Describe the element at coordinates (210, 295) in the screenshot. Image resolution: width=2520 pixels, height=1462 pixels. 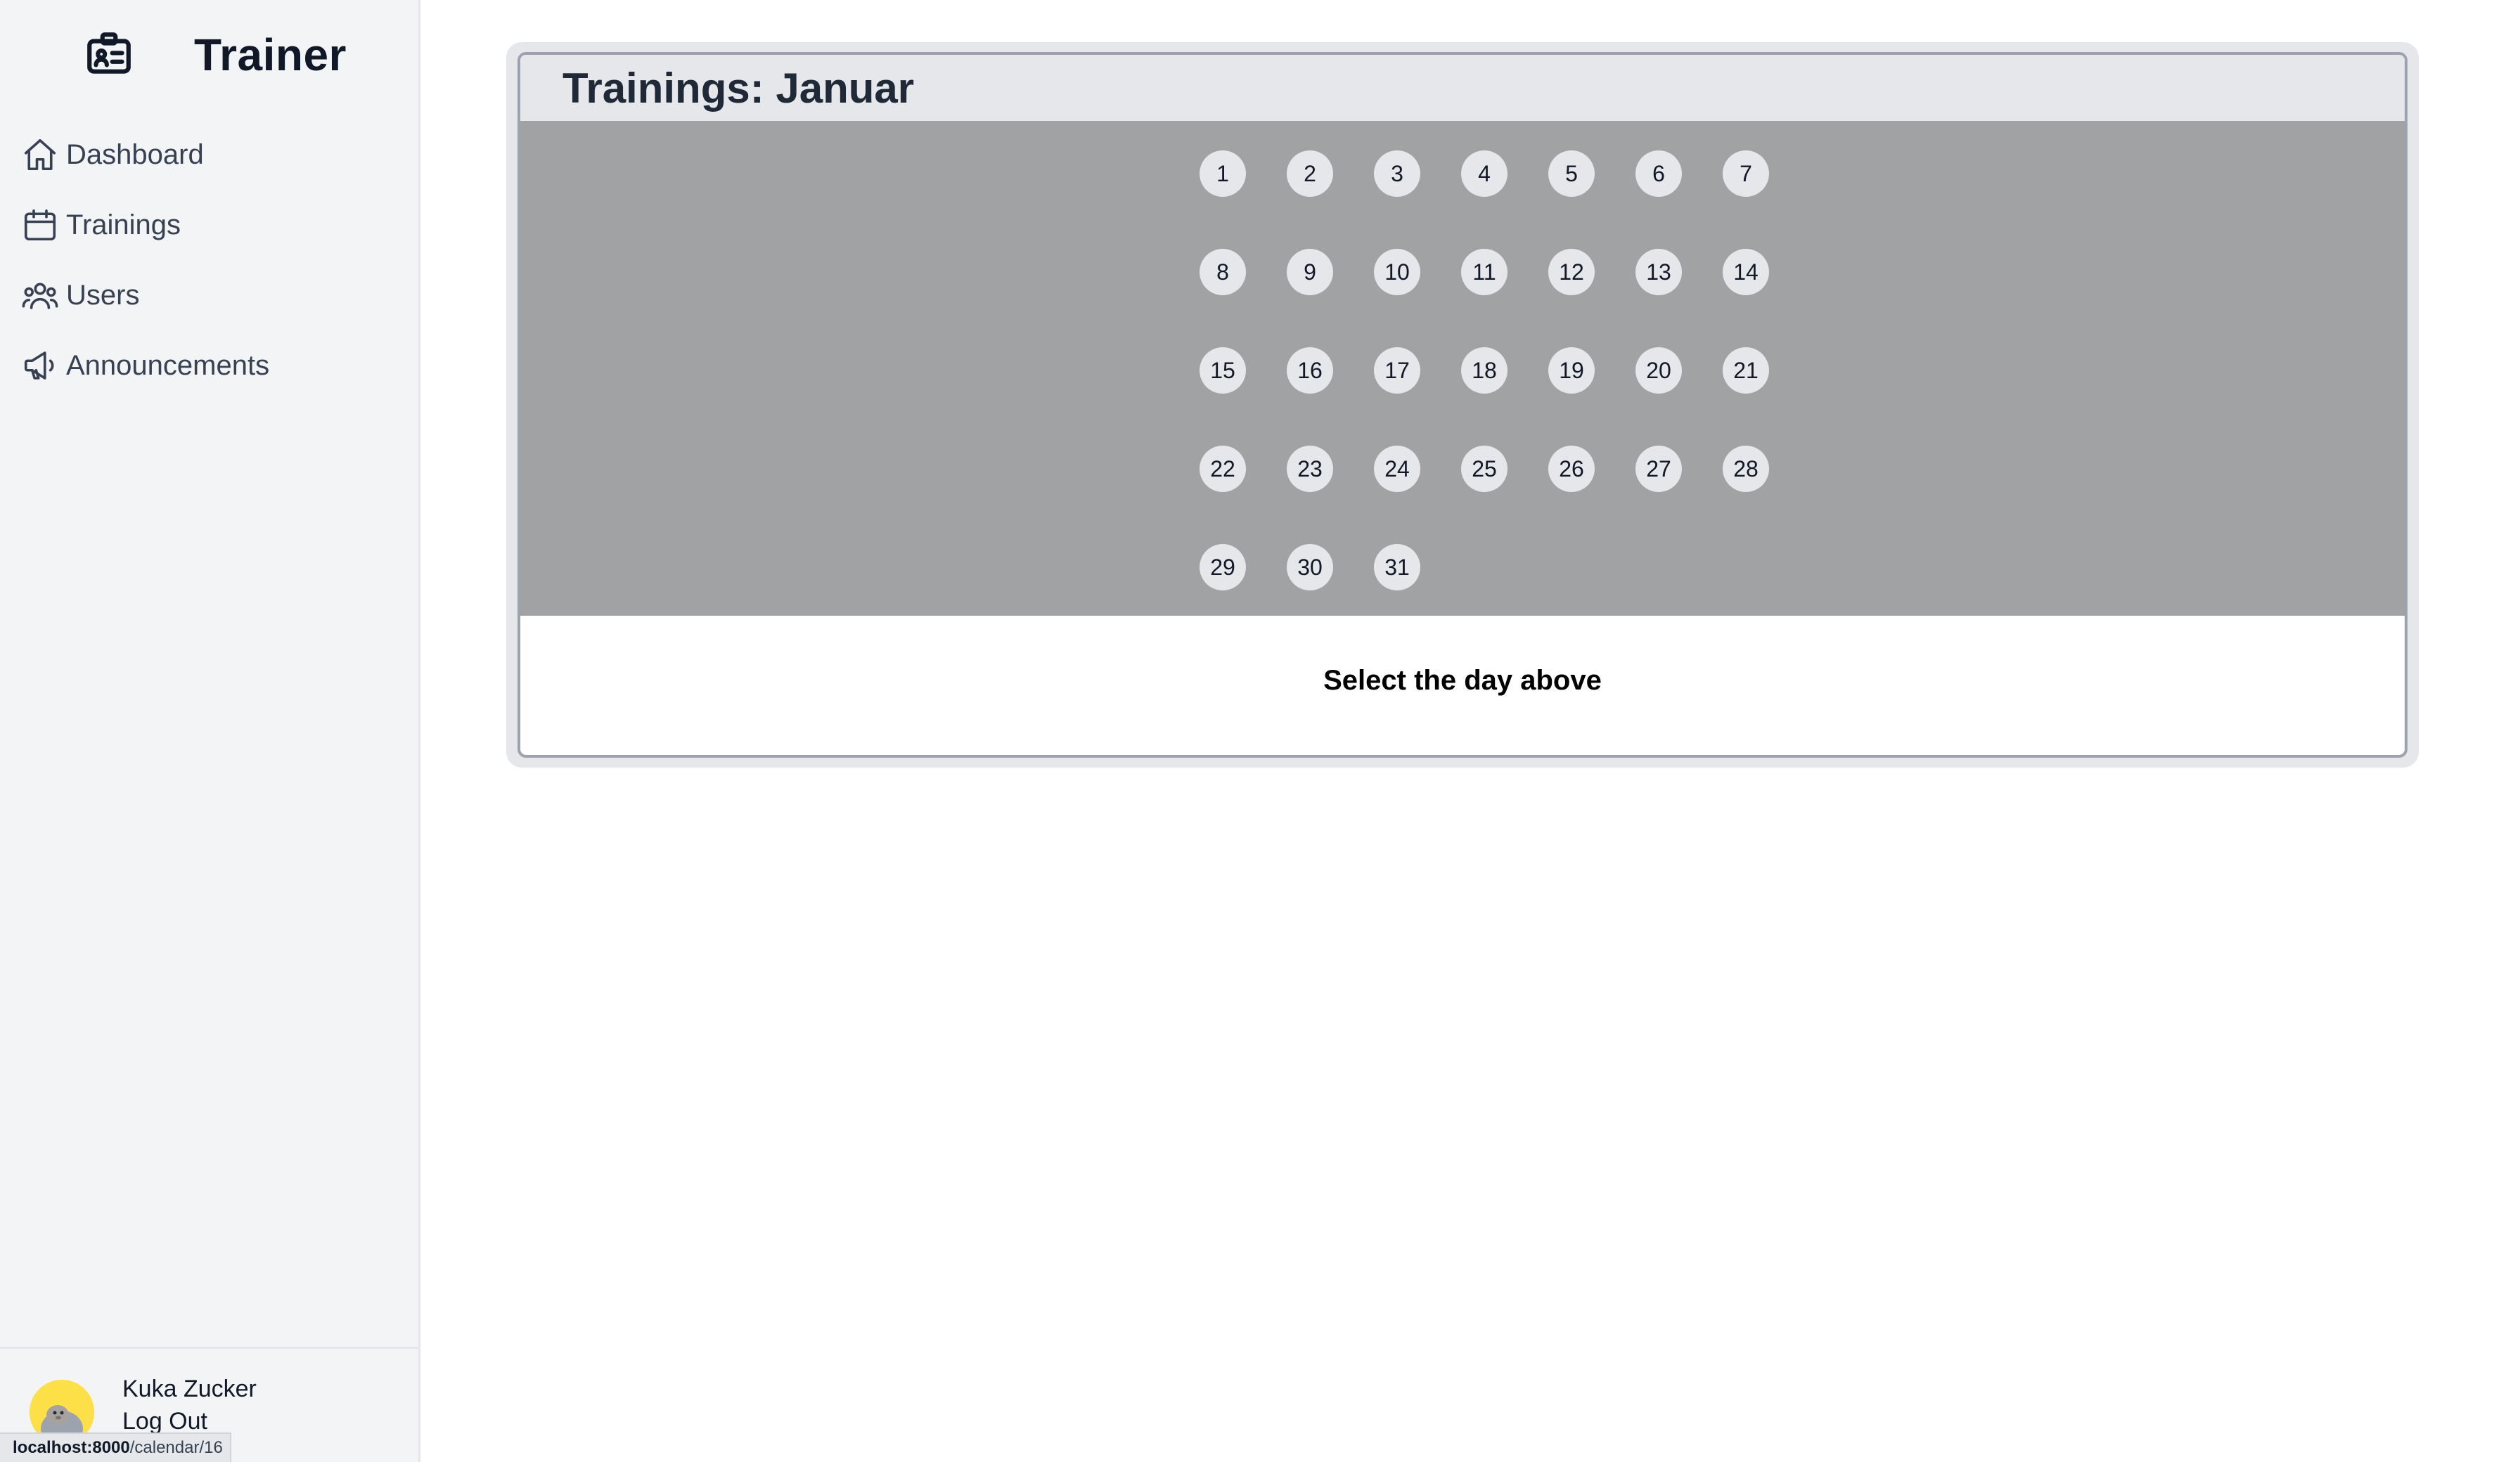
I see `sidebar-item-users: Users` at that location.